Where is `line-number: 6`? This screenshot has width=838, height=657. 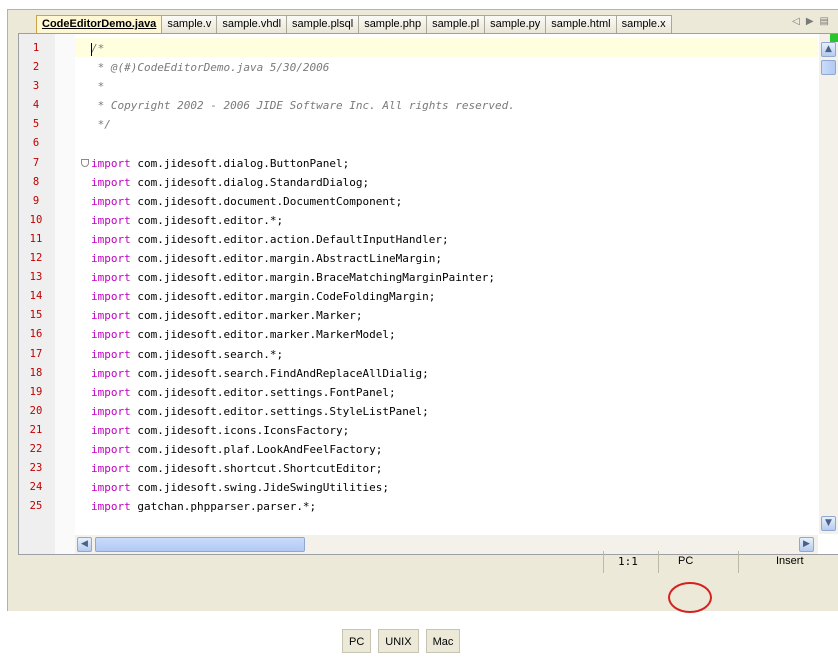
line-number: 6 is located at coordinates (36, 143).